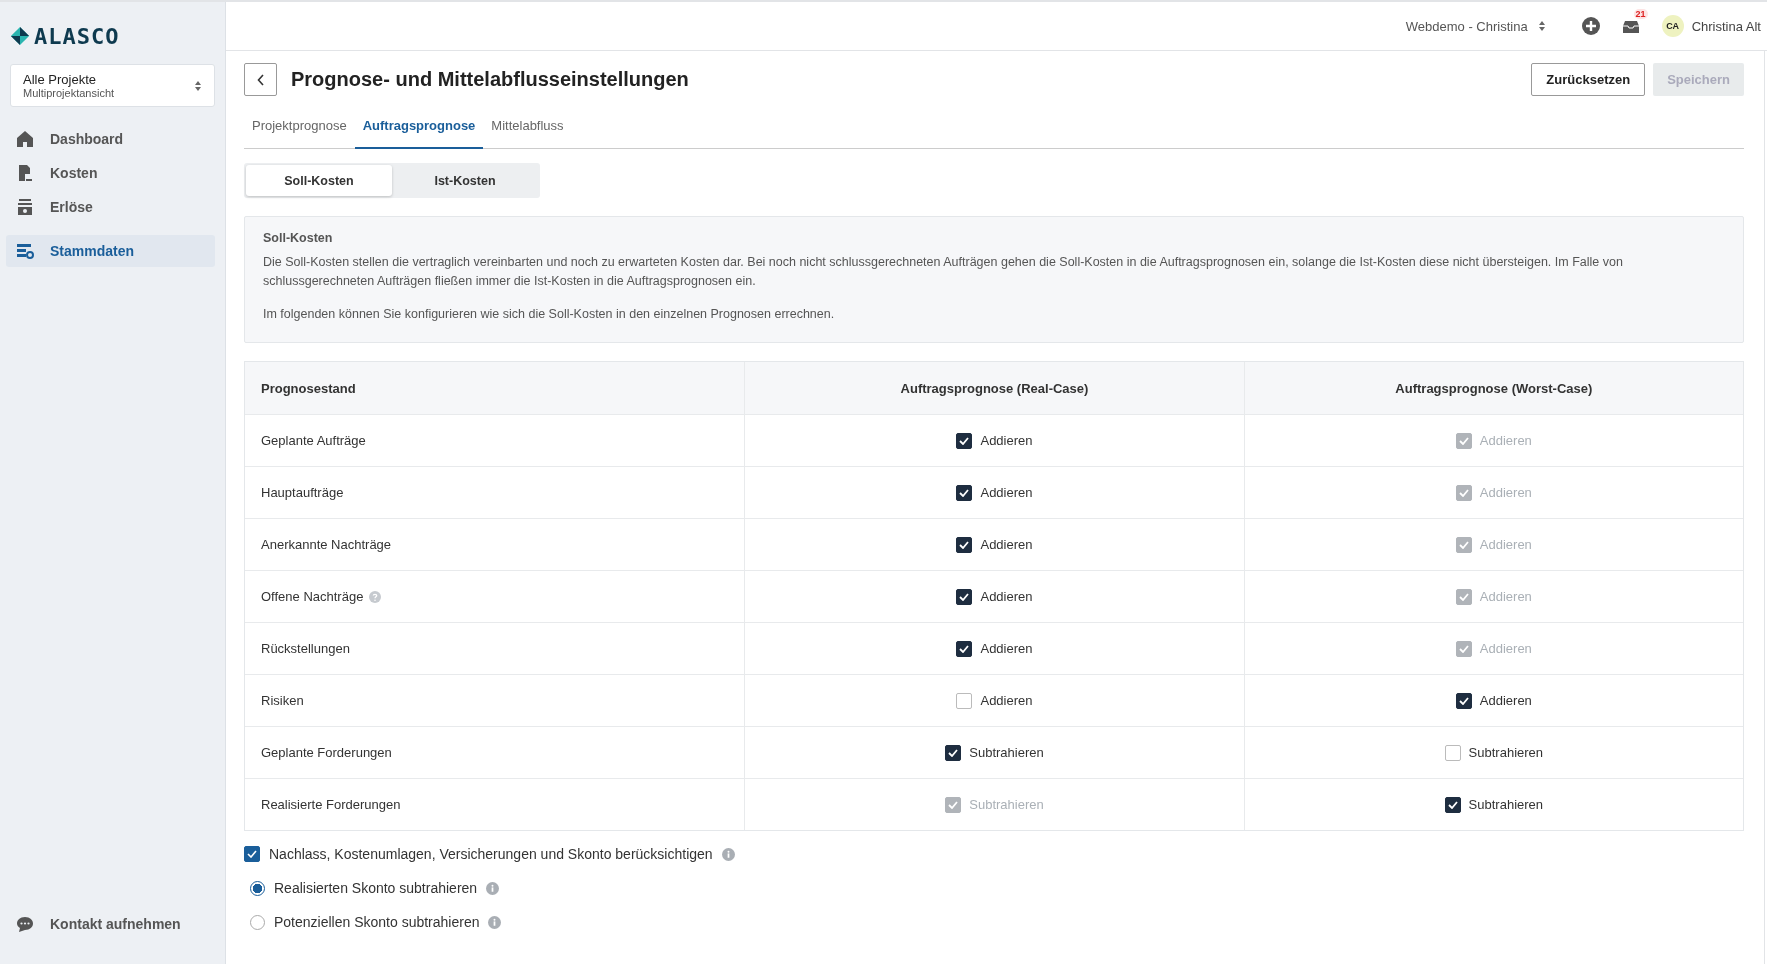 The width and height of the screenshot is (1767, 964). I want to click on avatar: CA, so click(1672, 26).